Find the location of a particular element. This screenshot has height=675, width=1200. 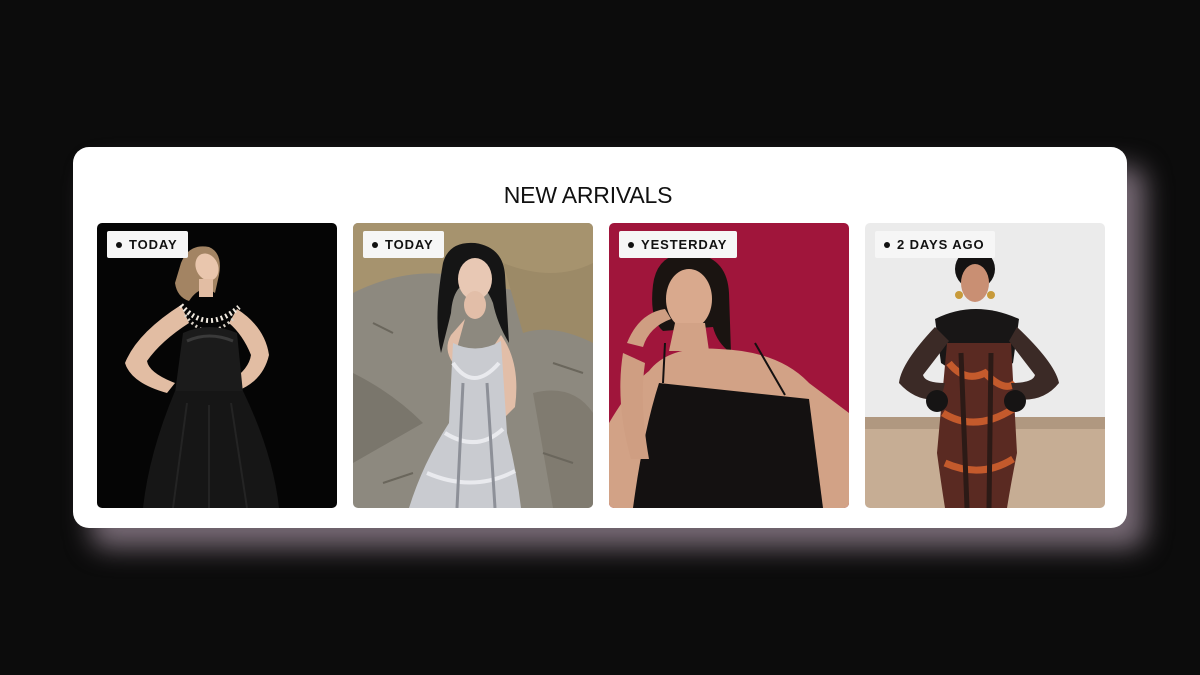

badge-1: TODAY is located at coordinates (147, 244).